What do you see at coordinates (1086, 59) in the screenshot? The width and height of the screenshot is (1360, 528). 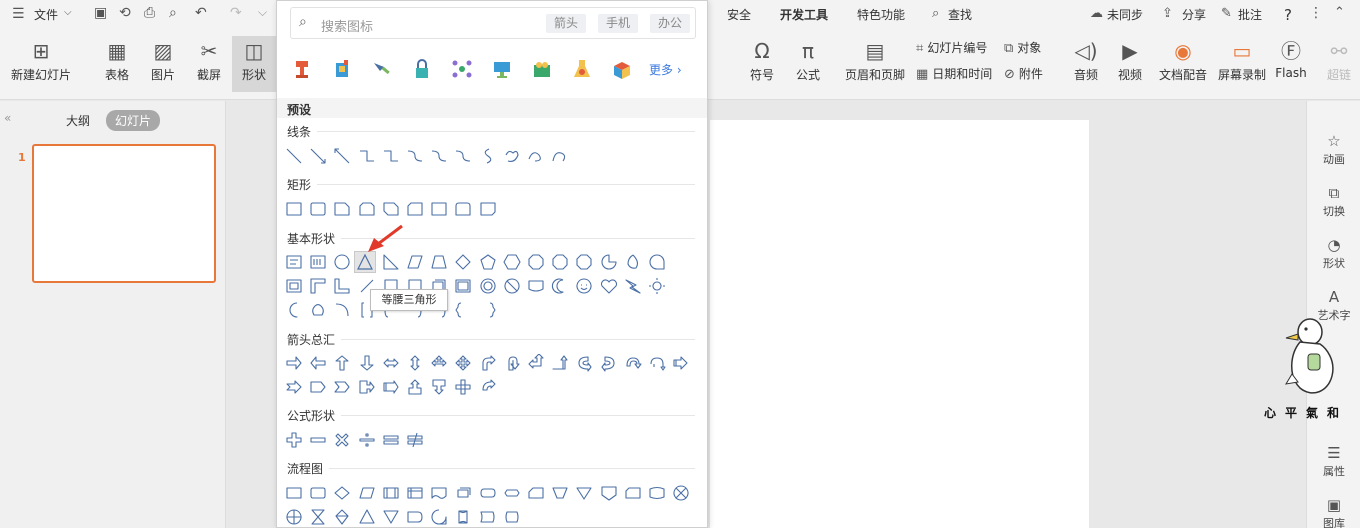 I see `audio-button: ◁) 音频` at bounding box center [1086, 59].